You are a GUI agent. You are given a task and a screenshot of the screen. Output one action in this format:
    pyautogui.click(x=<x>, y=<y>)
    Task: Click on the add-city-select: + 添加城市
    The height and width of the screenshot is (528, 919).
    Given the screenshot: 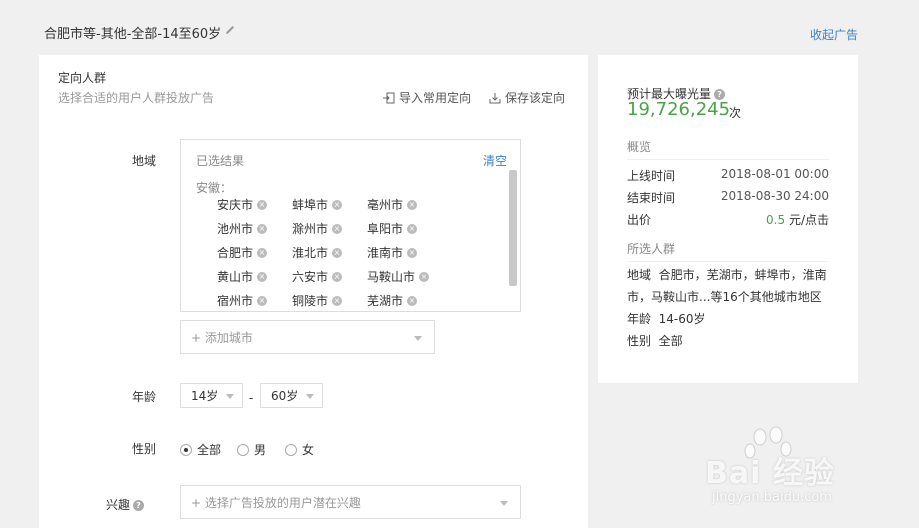 What is the action you would take?
    pyautogui.click(x=307, y=337)
    